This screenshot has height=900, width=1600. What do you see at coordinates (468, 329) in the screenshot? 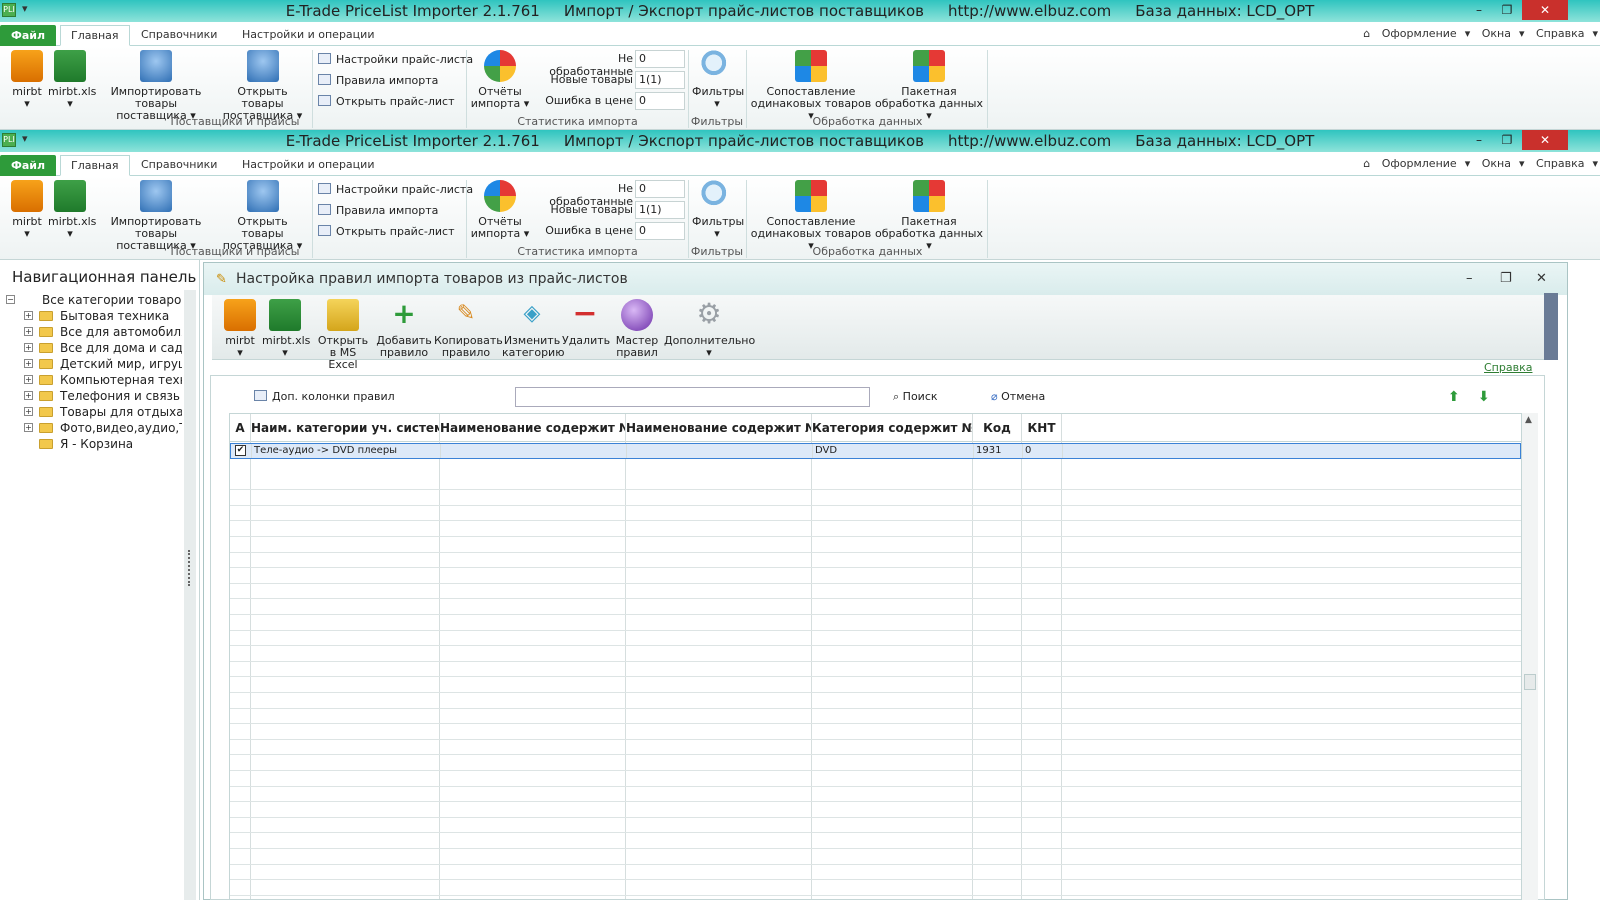
I see `copy-rule-button: ✎ Копировать правило` at bounding box center [468, 329].